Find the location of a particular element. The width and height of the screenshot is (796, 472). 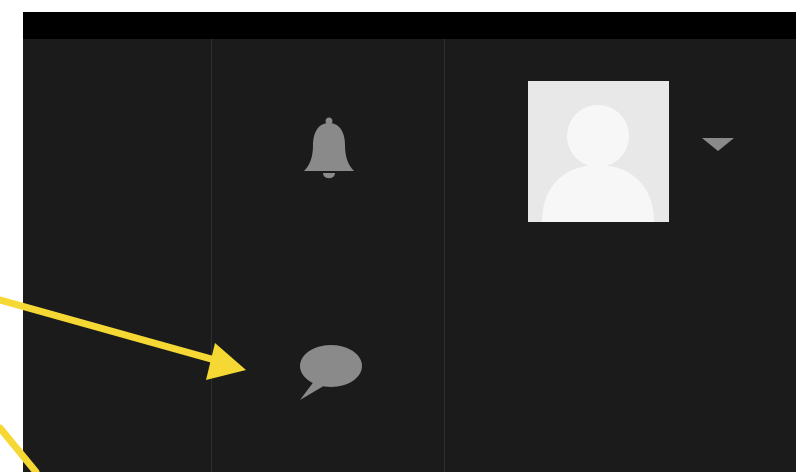

user-avatar is located at coordinates (598, 151).